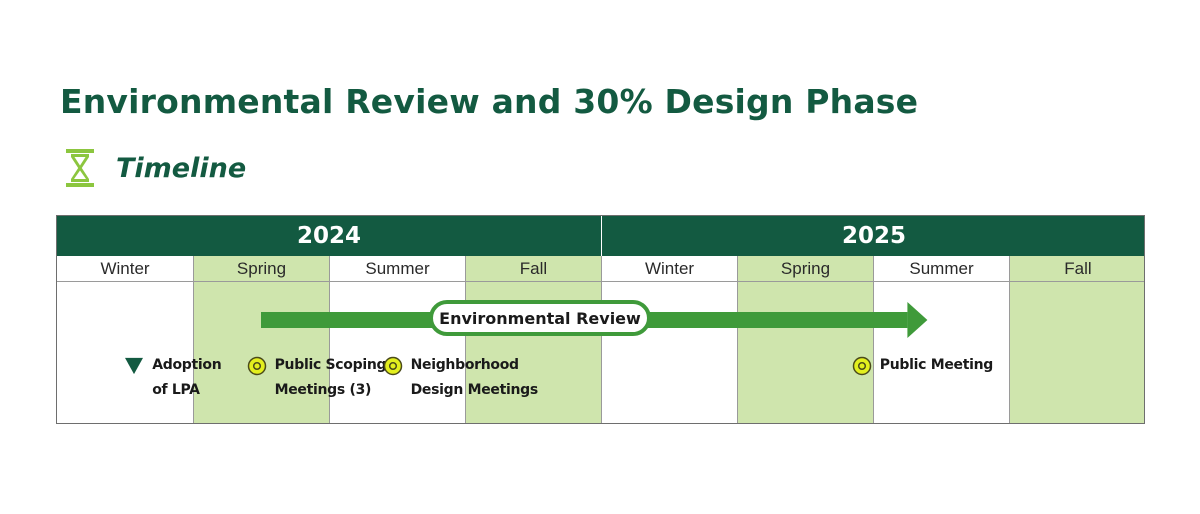 This screenshot has height=514, width=1200. What do you see at coordinates (330, 365) in the screenshot?
I see `milestone-label-line: Public Scoping` at bounding box center [330, 365].